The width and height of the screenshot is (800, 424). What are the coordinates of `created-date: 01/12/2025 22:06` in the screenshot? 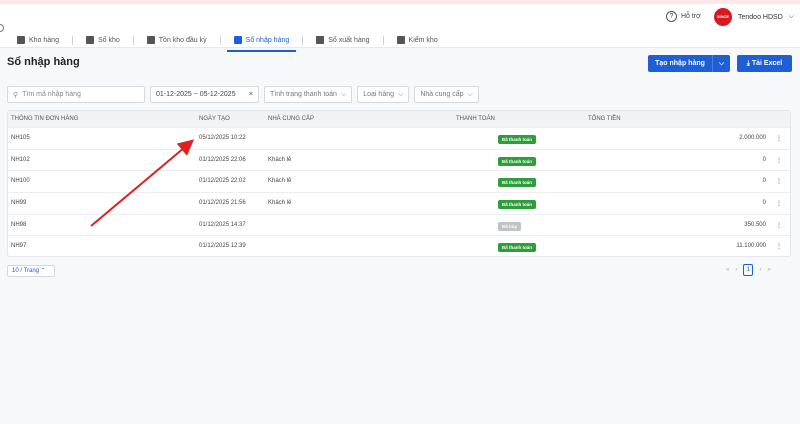 It's located at (222, 159).